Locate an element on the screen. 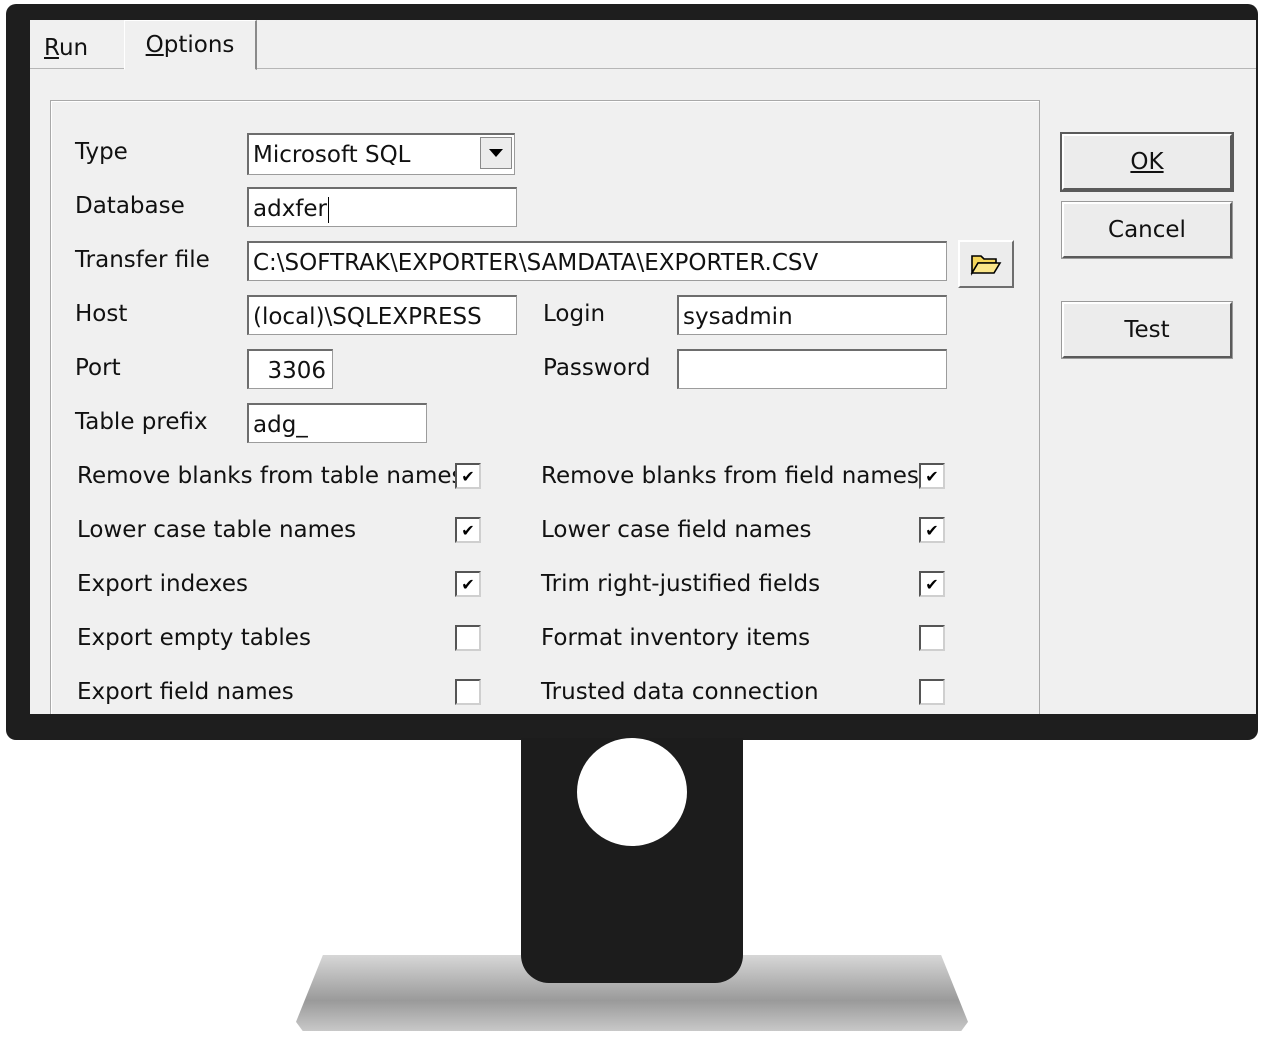 This screenshot has width=1264, height=1045. option-label: Format inventory items is located at coordinates (676, 638).